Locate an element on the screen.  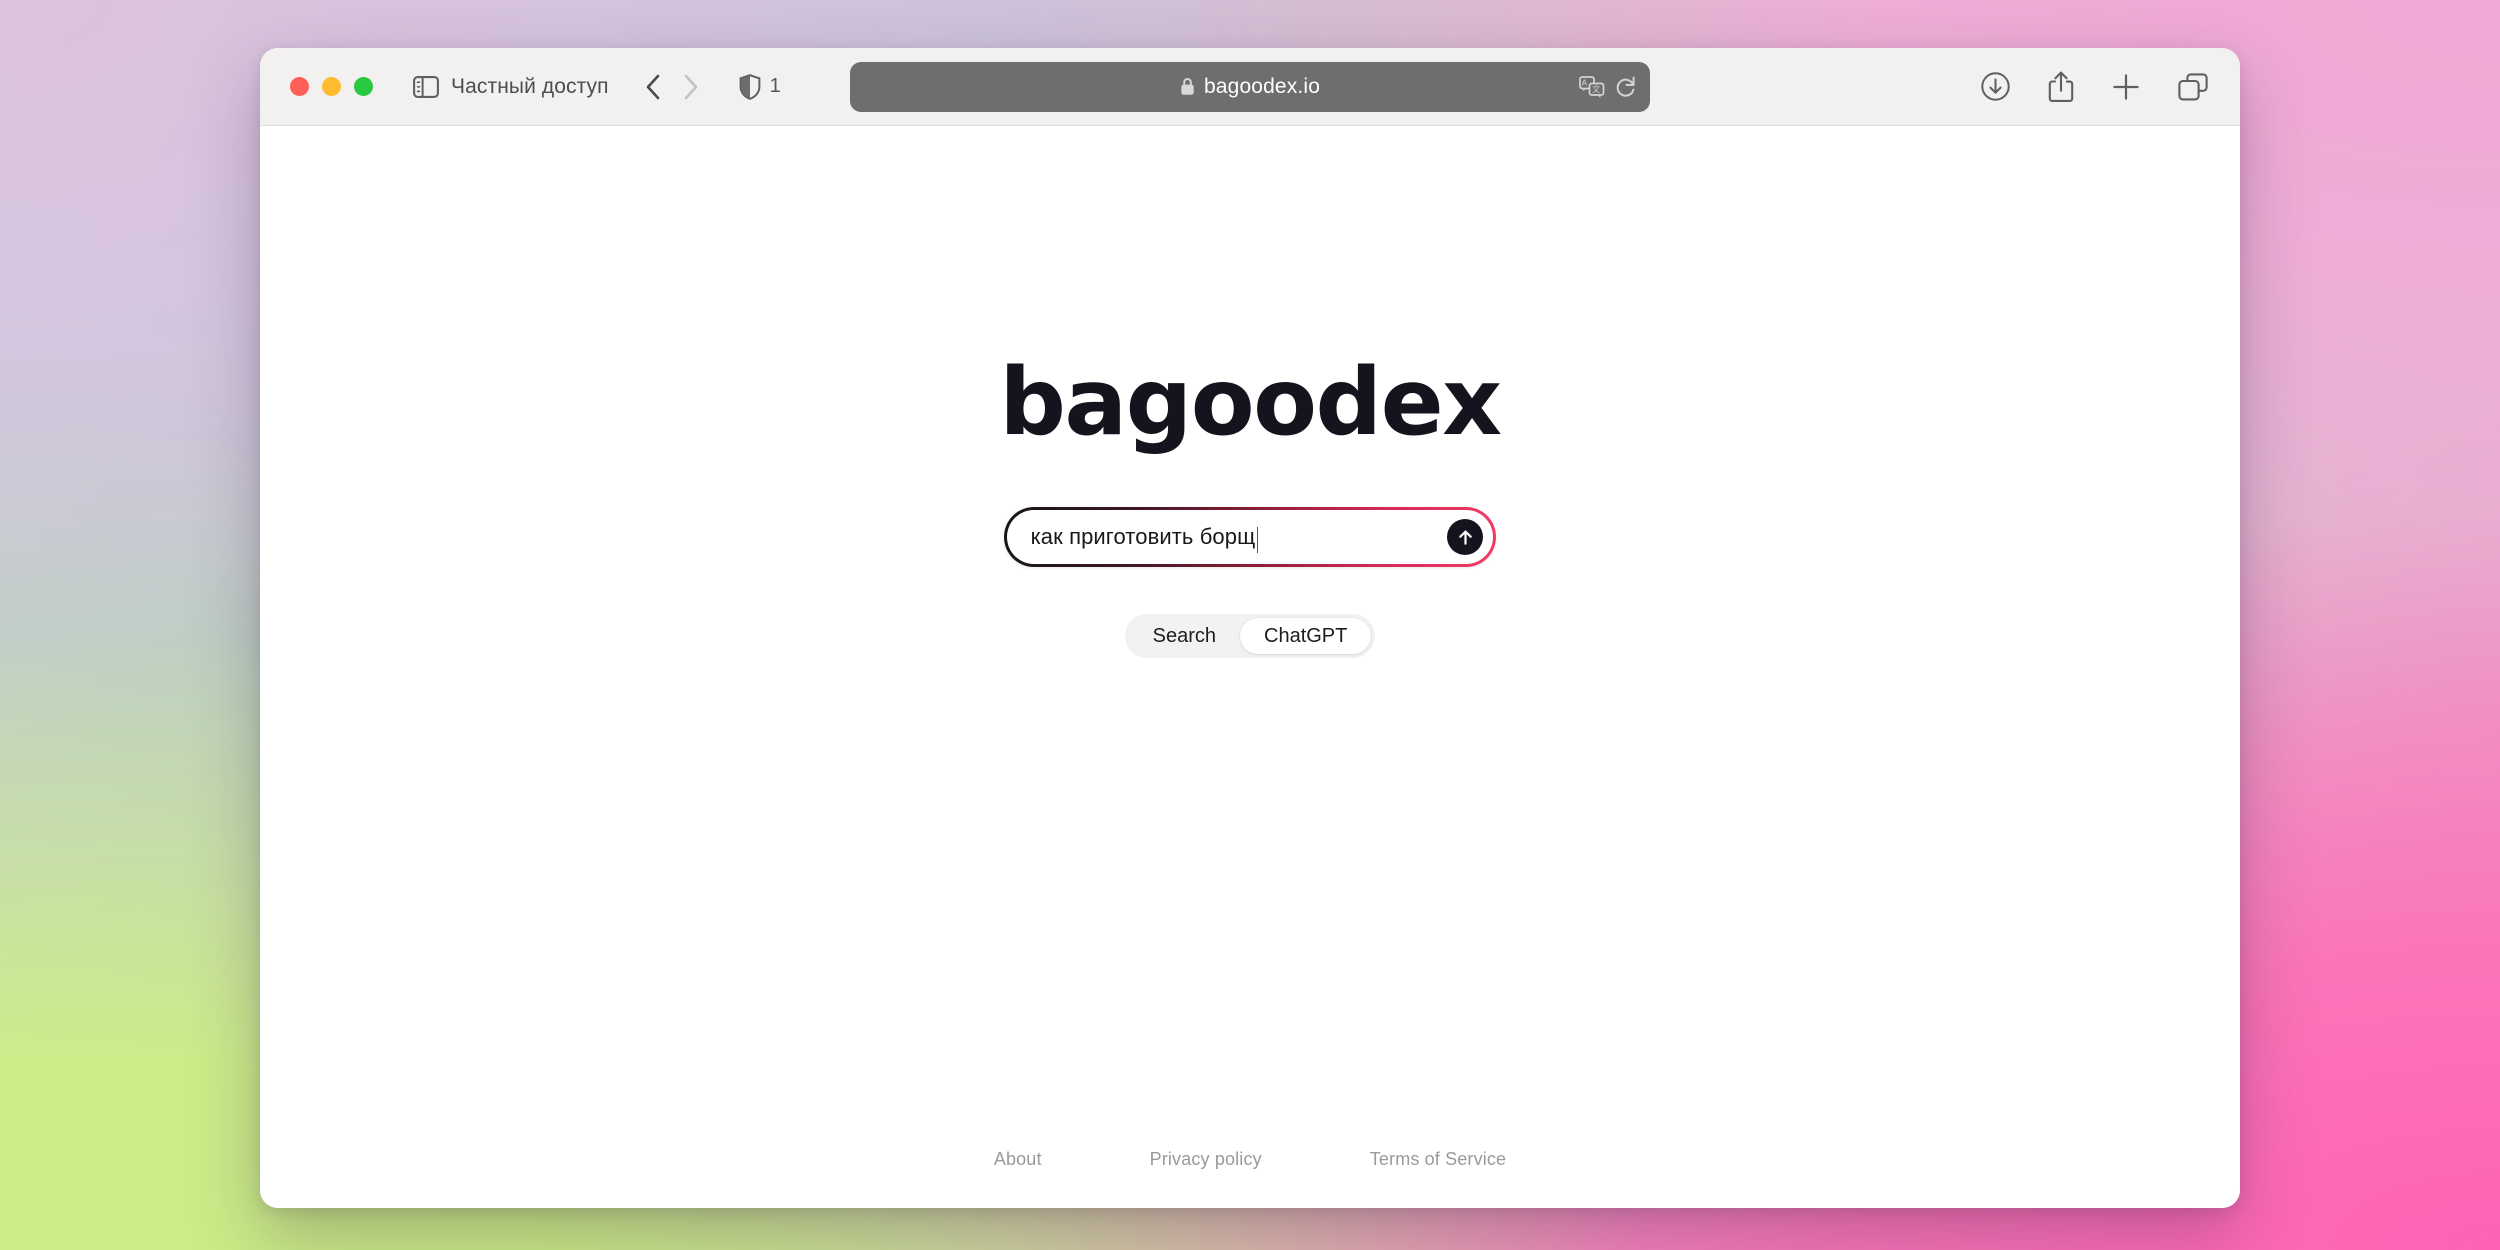
url-bar: bagoodex.io A 文 is located at coordinates (1250, 86).